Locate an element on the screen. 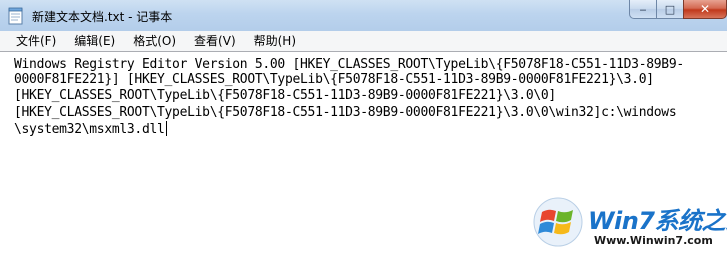  editor-line-text: \system32\msxml3.dll is located at coordinates (89, 129).